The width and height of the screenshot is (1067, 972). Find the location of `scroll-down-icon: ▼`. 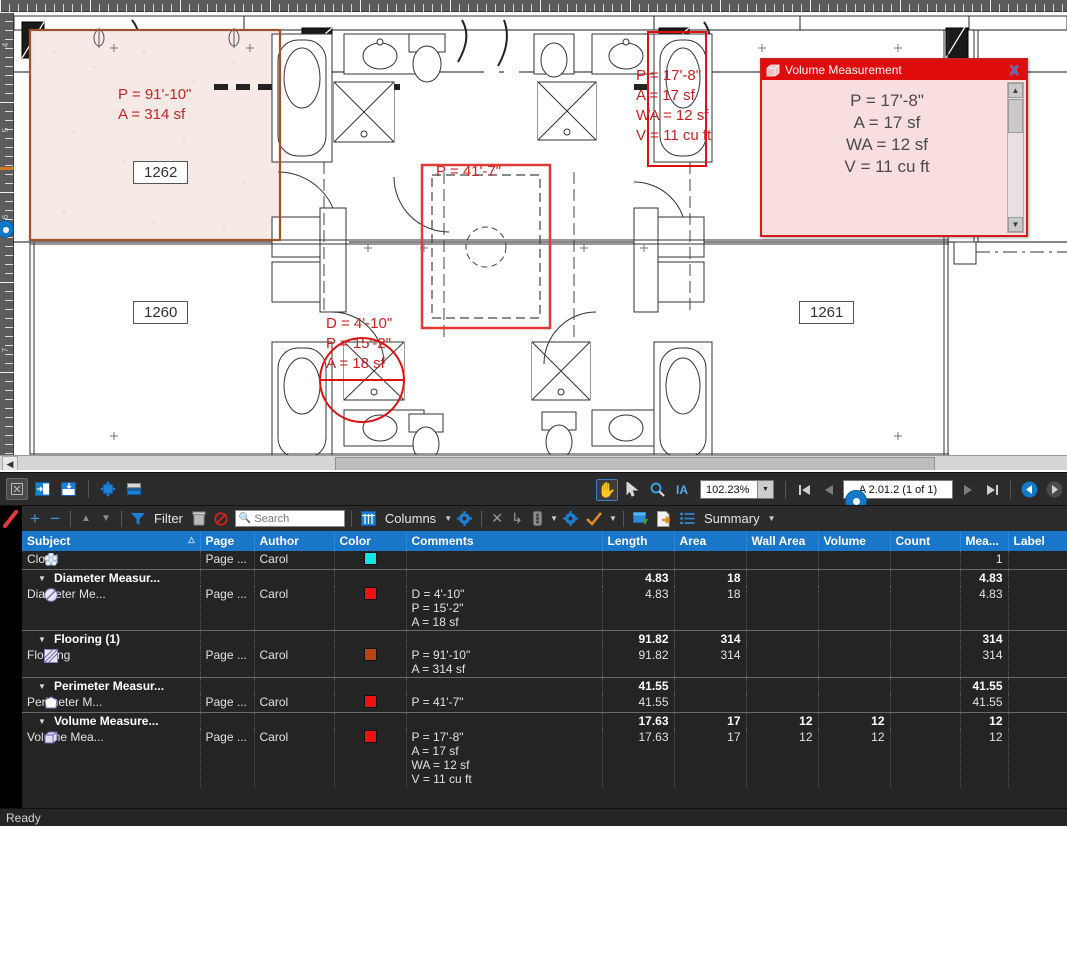

scroll-down-icon: ▼ is located at coordinates (1015, 224).